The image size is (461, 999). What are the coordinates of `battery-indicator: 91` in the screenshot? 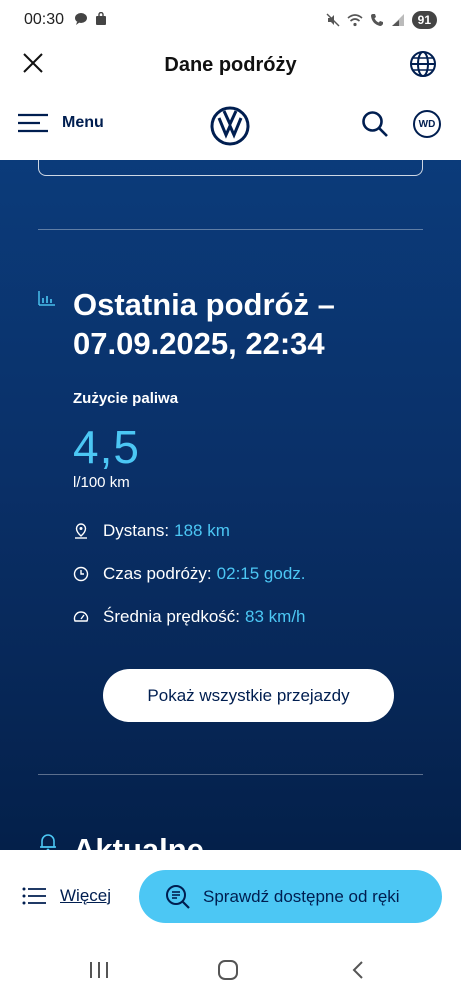 It's located at (424, 20).